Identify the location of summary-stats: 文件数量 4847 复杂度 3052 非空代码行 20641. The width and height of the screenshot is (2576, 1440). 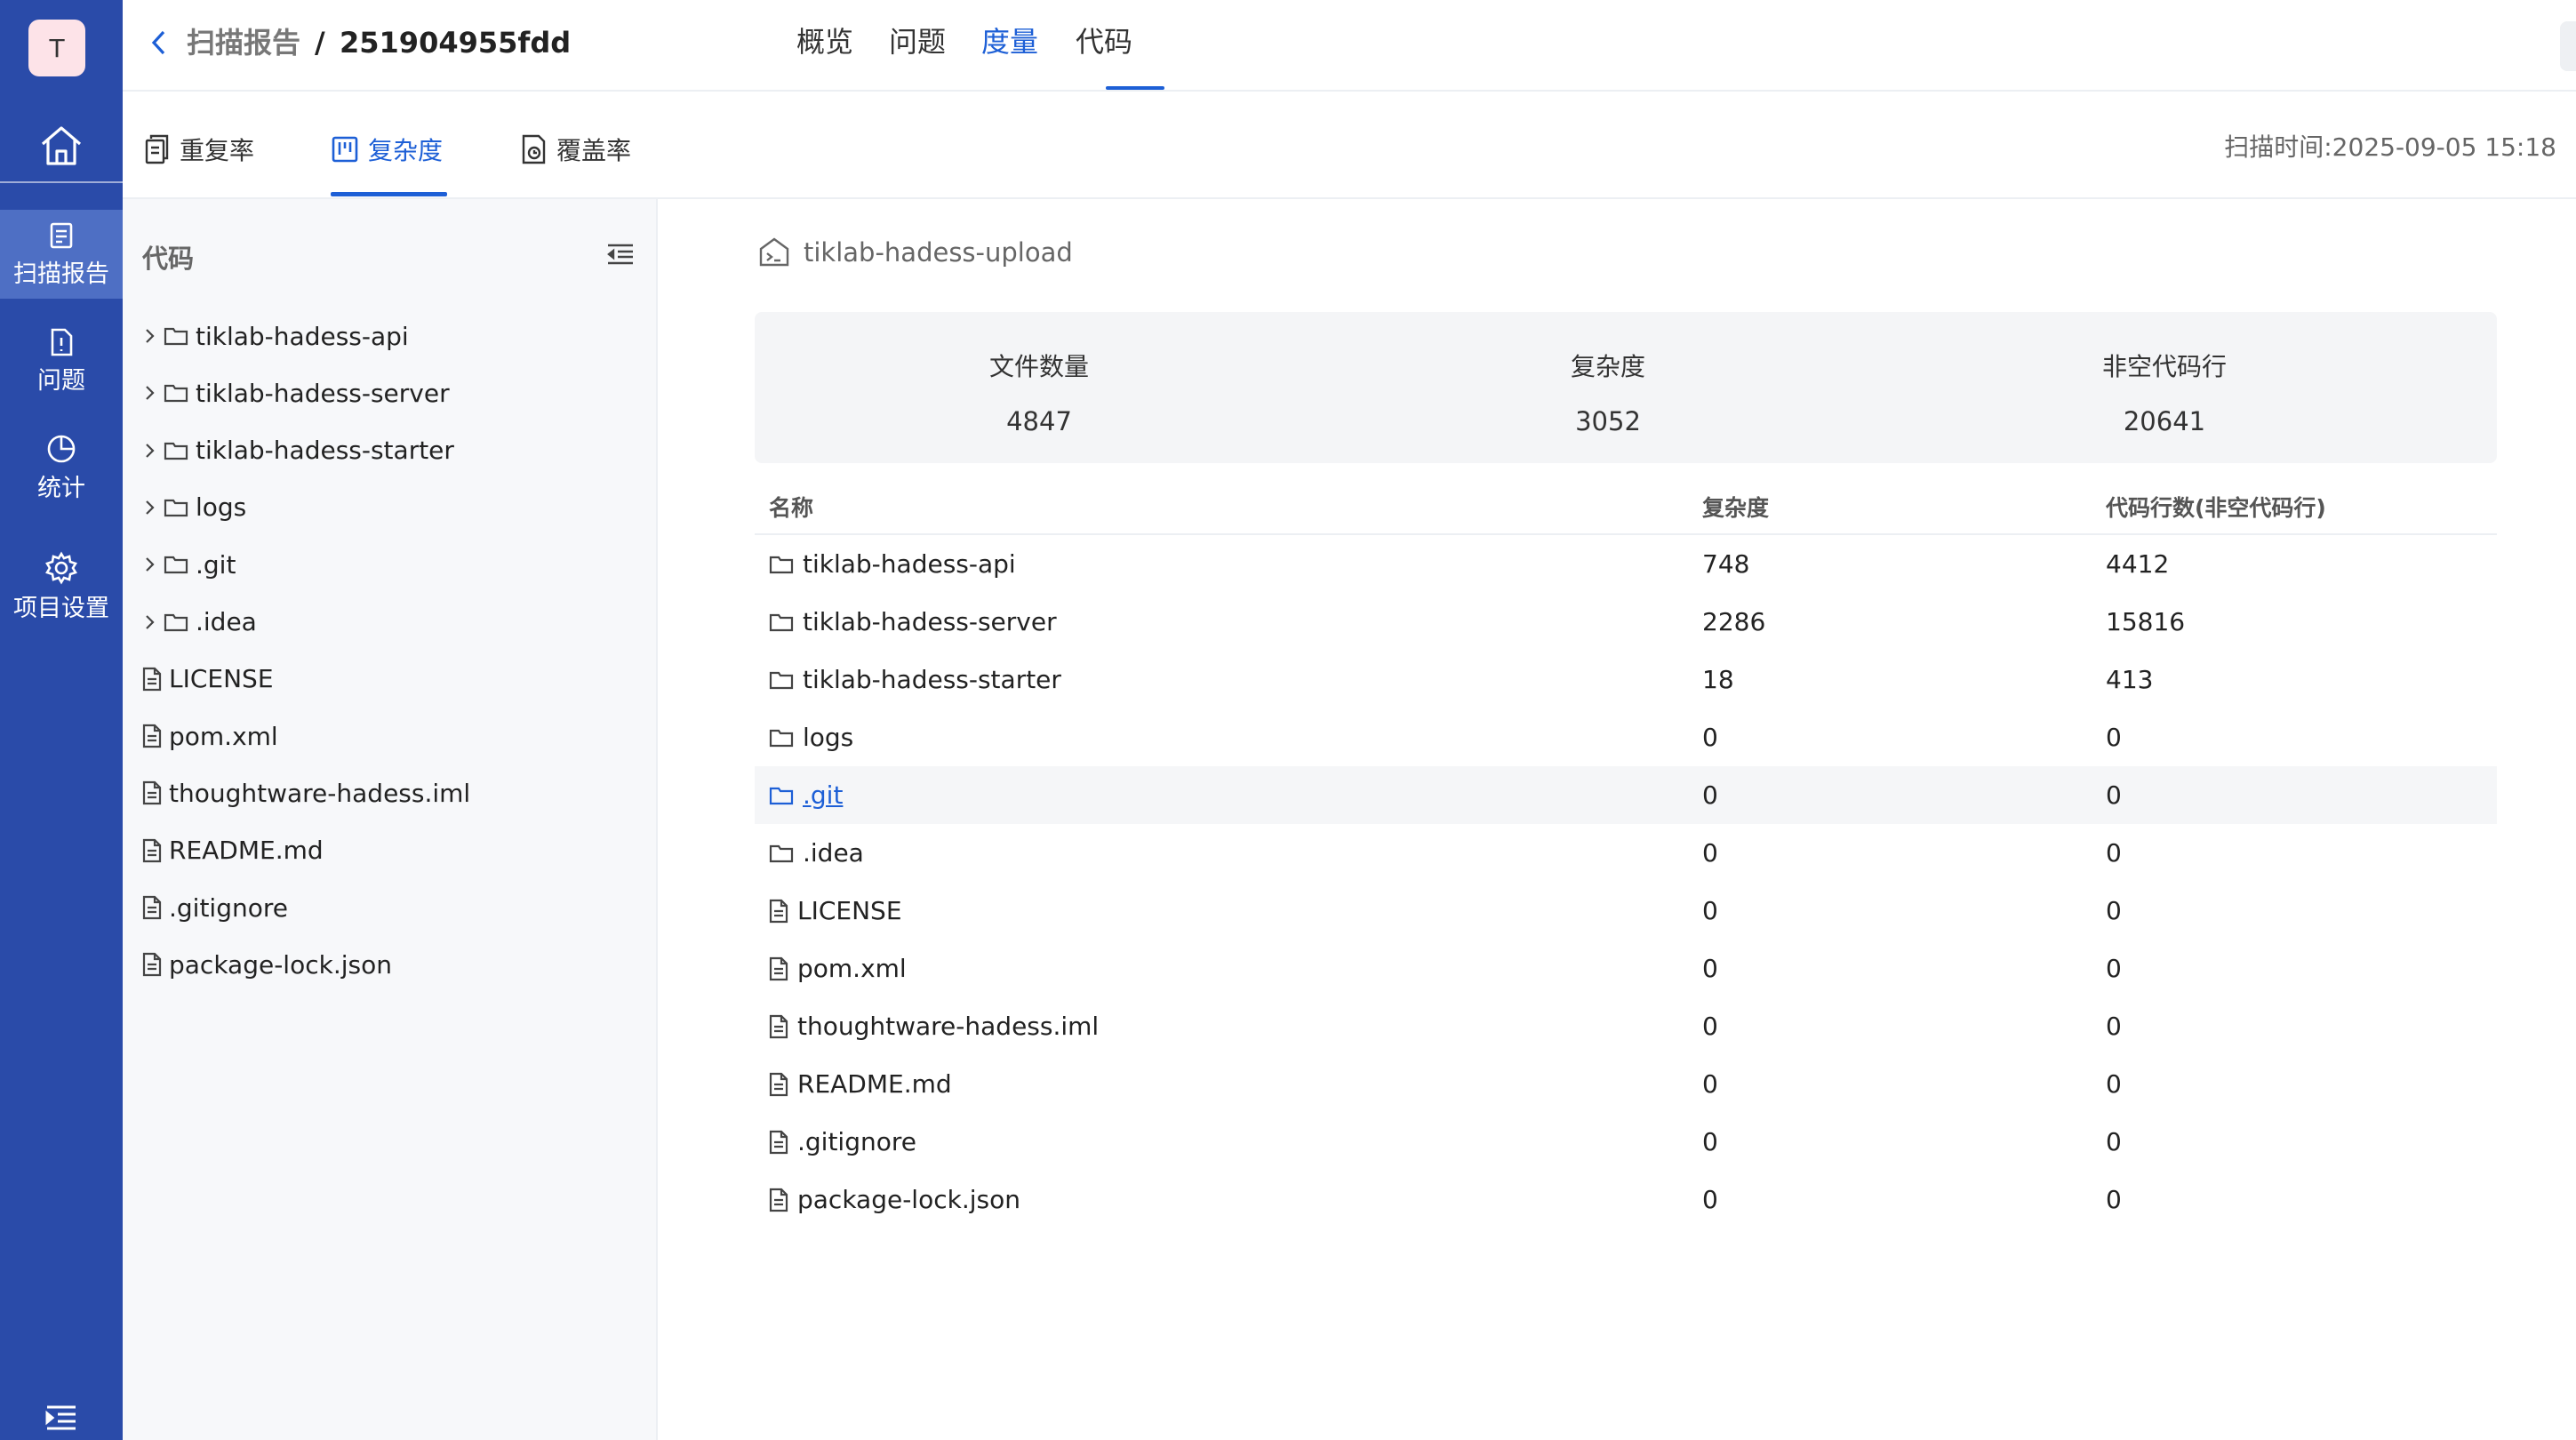
(1626, 387).